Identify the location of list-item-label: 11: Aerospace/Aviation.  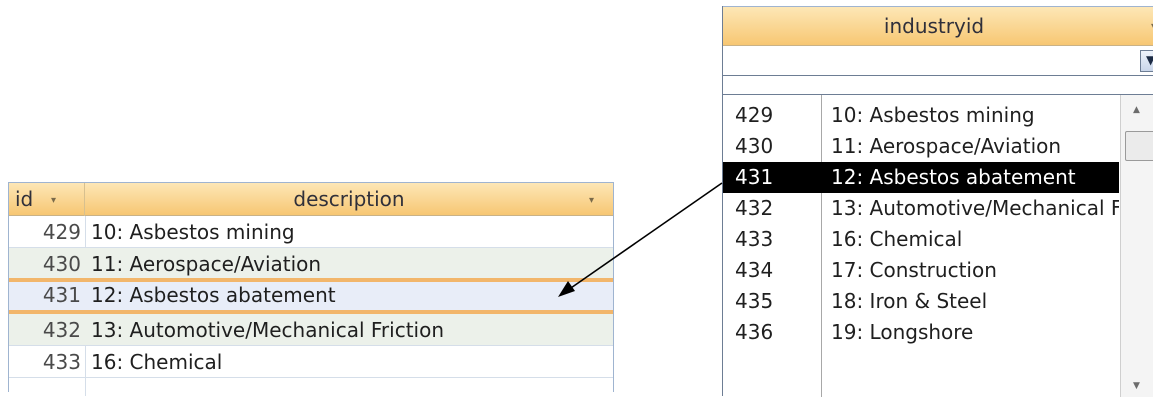
(946, 146).